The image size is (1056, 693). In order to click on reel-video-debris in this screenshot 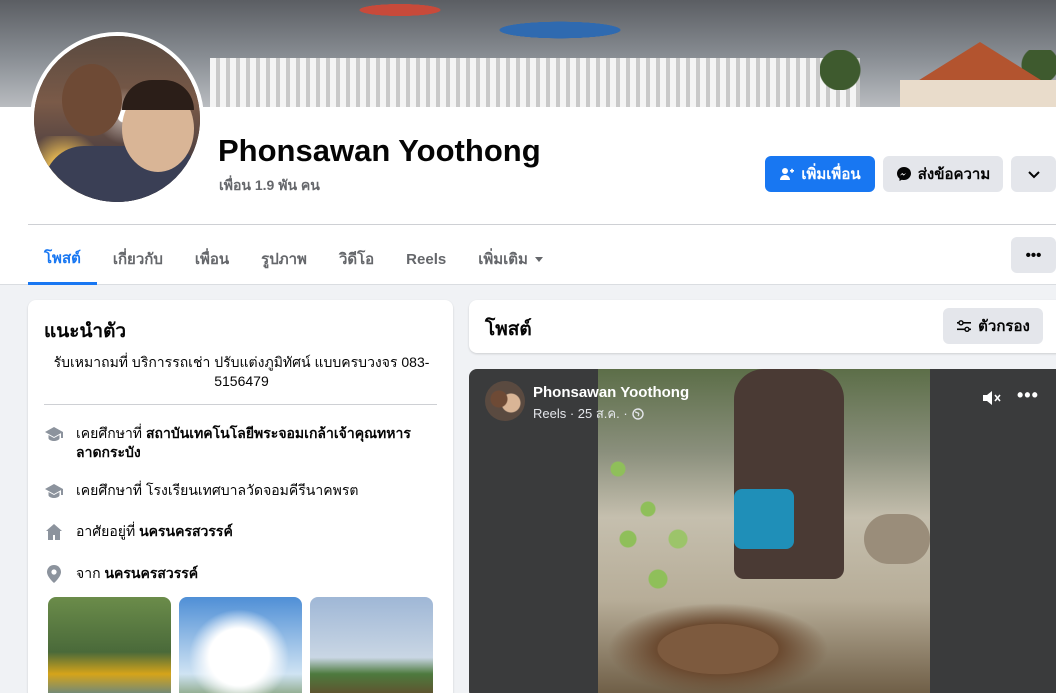, I will do `click(713, 646)`.